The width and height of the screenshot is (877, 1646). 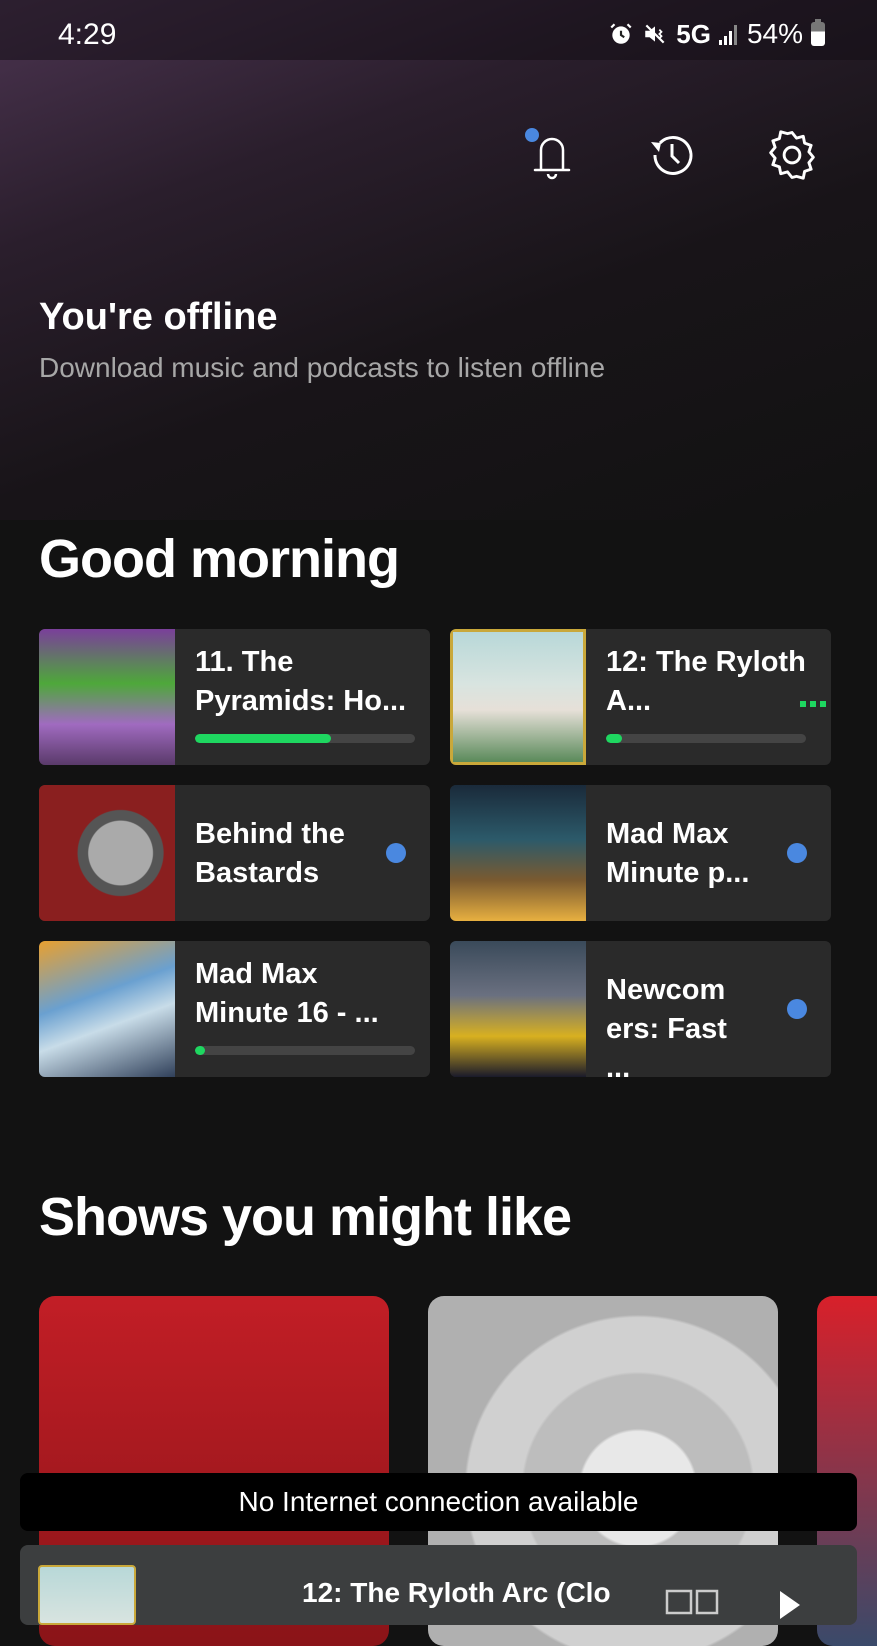 I want to click on devices-icon, so click(x=692, y=1602).